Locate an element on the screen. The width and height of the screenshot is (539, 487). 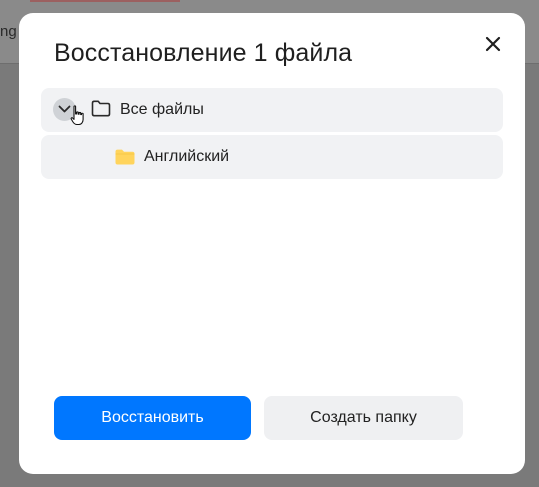
background-text: ng is located at coordinates (8, 31).